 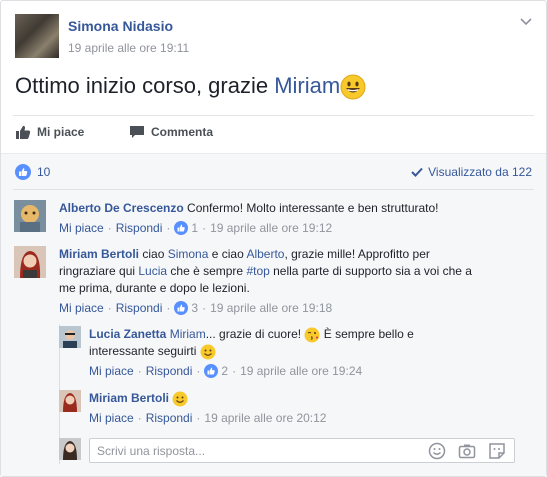 I want to click on like-button: Mi piace, so click(x=49, y=132).